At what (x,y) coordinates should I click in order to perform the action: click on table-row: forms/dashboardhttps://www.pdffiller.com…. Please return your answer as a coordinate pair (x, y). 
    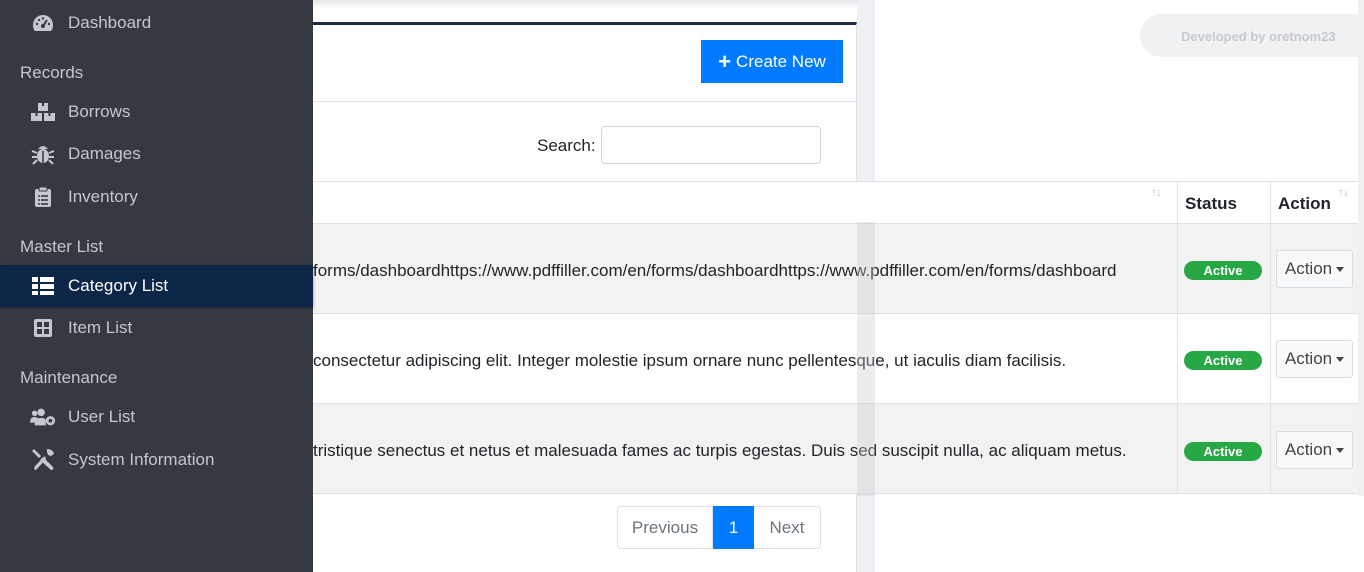
    Looking at the image, I should click on (835, 269).